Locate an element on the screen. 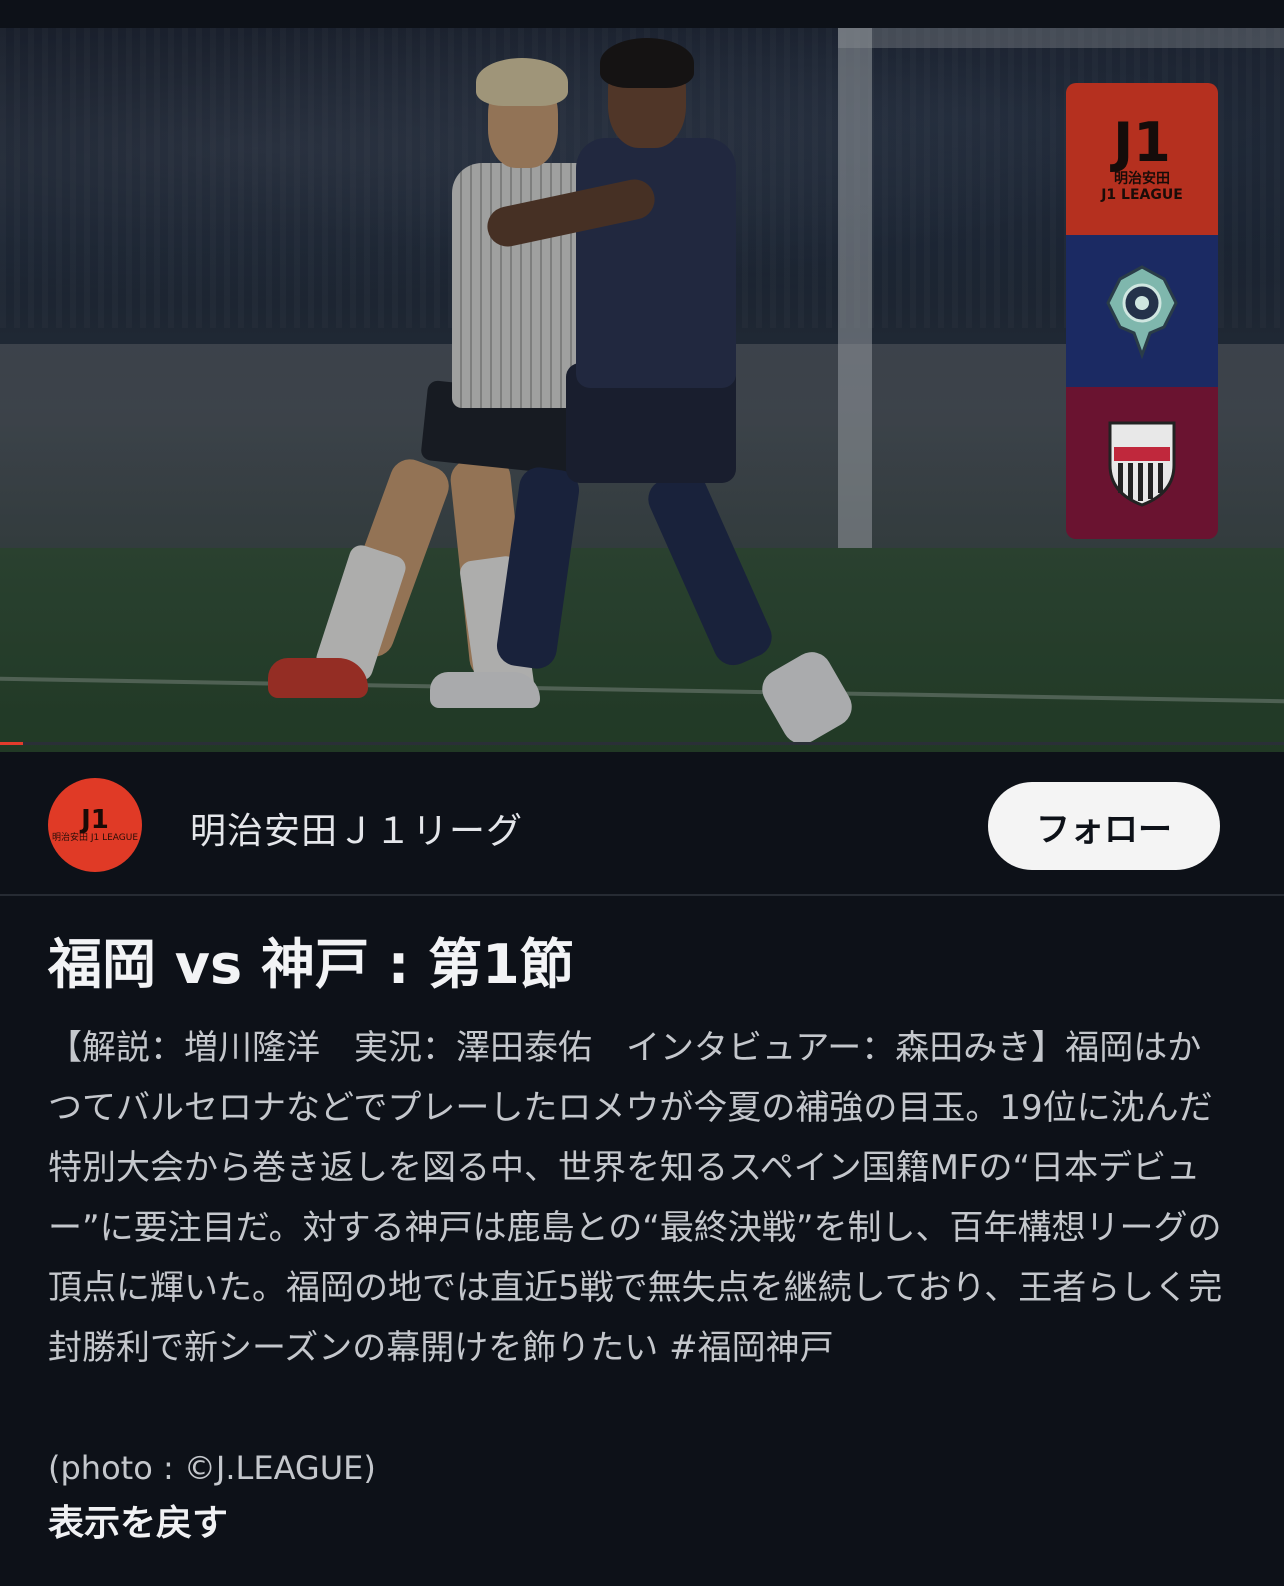 The image size is (1284, 1586). avatar-logo-mark: J1 is located at coordinates (95, 820).